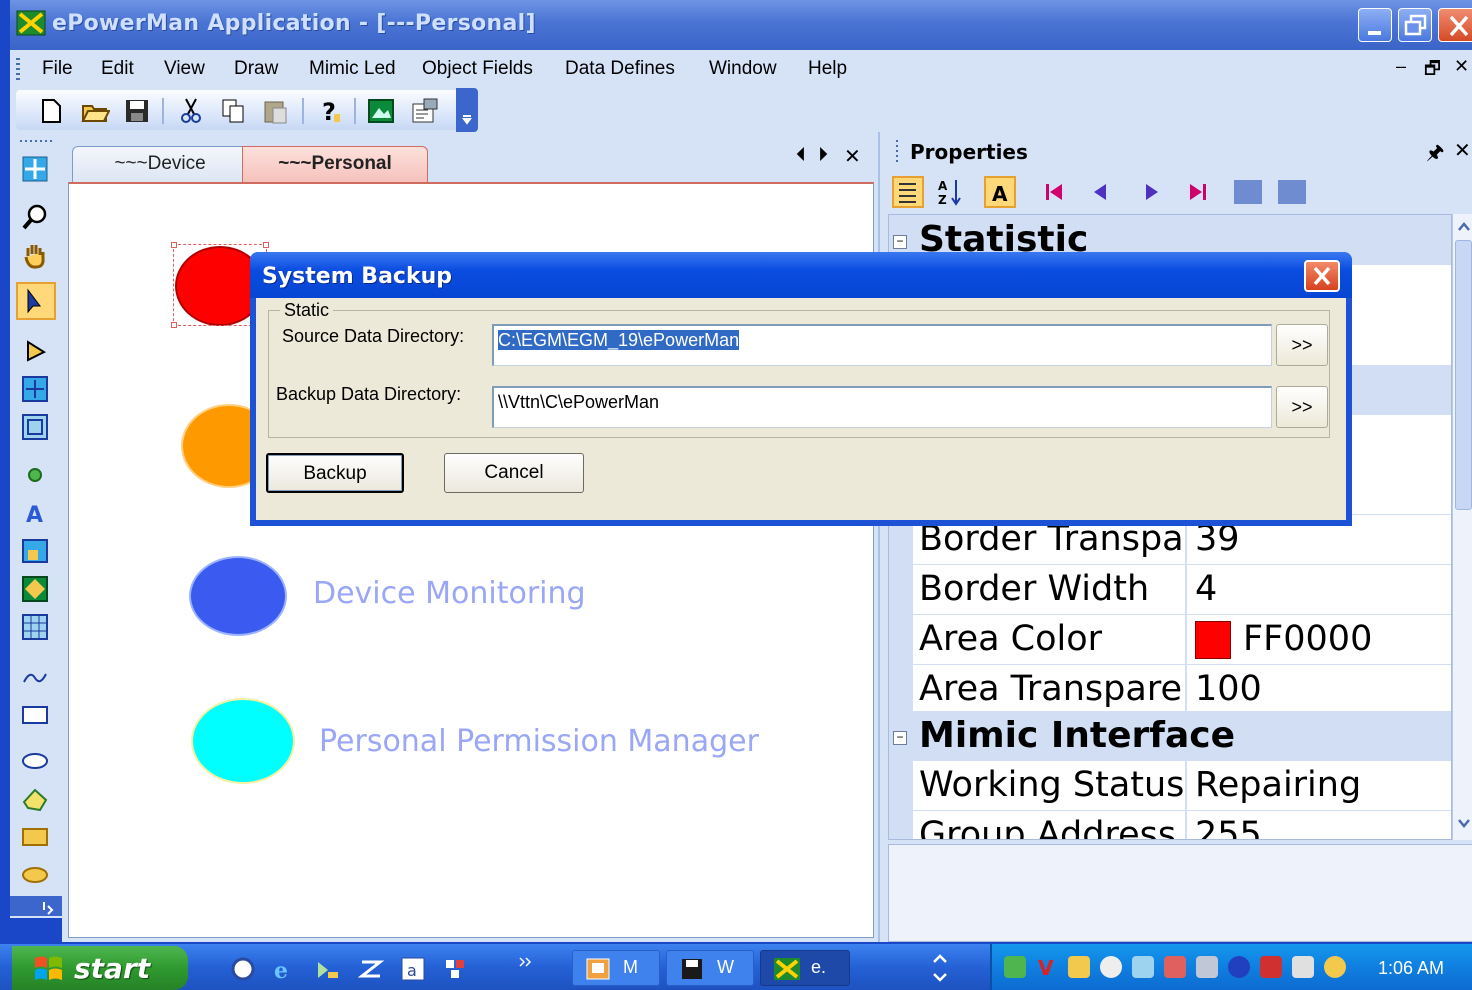 This screenshot has height=990, width=1472. I want to click on property-row: Area Color FF0000, so click(1182, 640).